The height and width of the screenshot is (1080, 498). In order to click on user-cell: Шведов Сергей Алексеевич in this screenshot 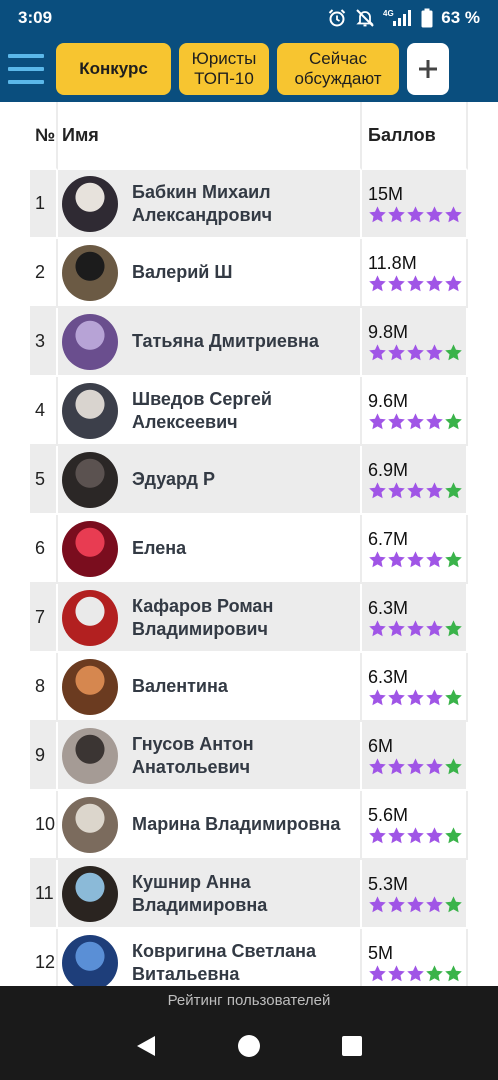, I will do `click(210, 411)`.